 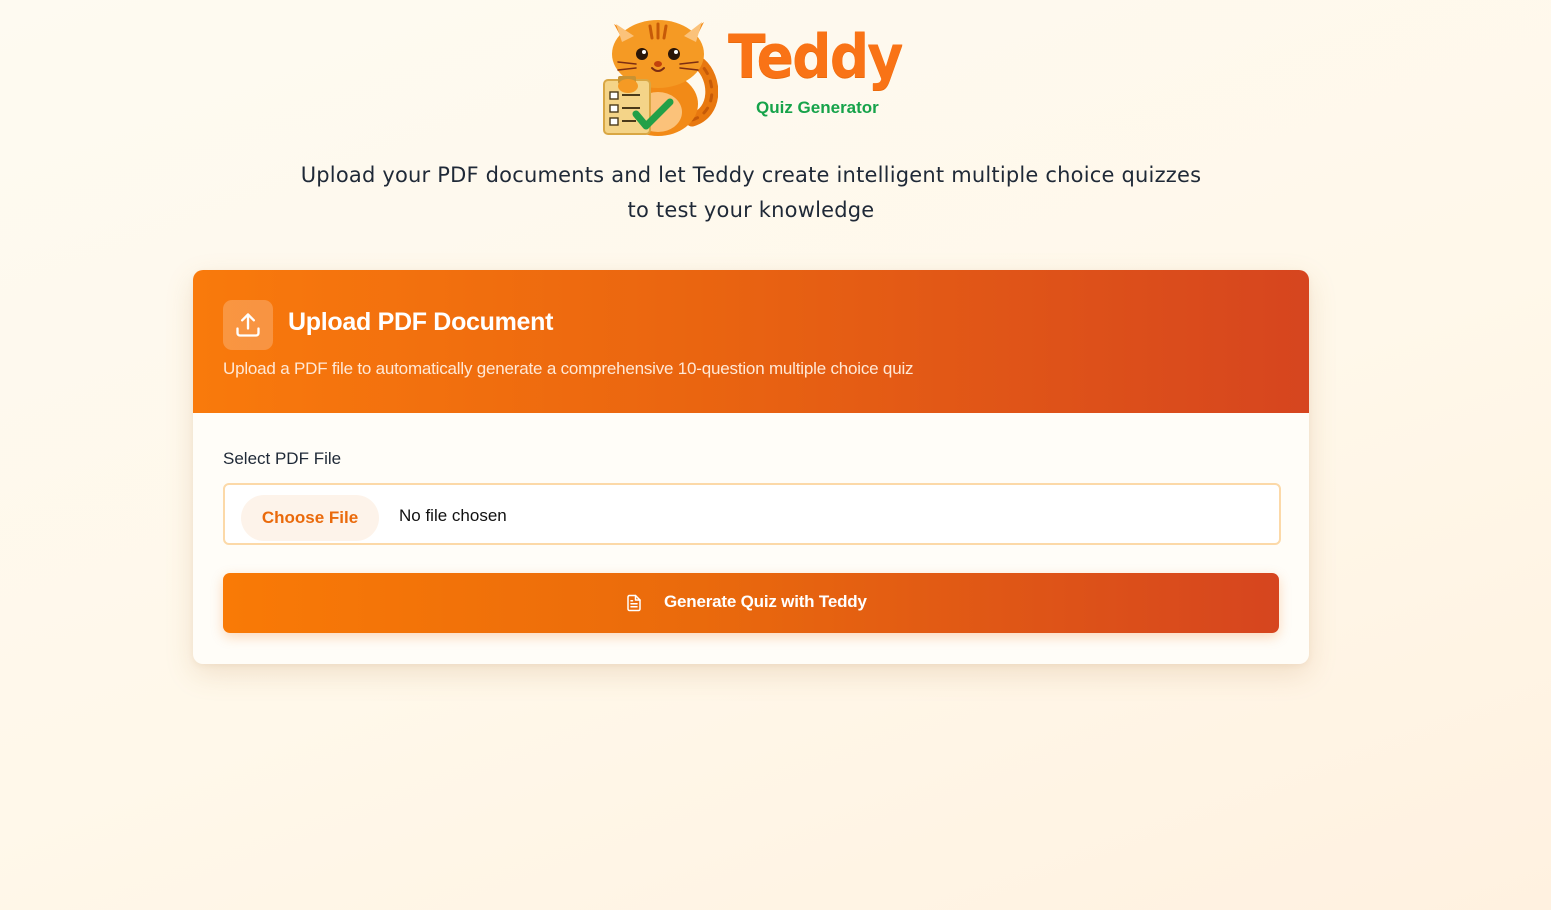 I want to click on choose-file-button: Choose File, so click(x=310, y=518).